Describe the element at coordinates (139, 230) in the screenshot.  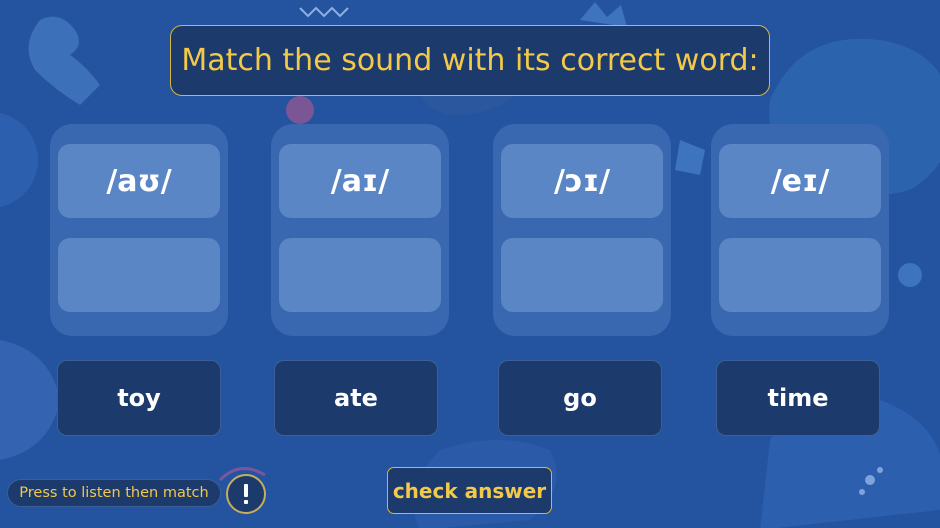
I see `match-column-1: /aʊ/` at that location.